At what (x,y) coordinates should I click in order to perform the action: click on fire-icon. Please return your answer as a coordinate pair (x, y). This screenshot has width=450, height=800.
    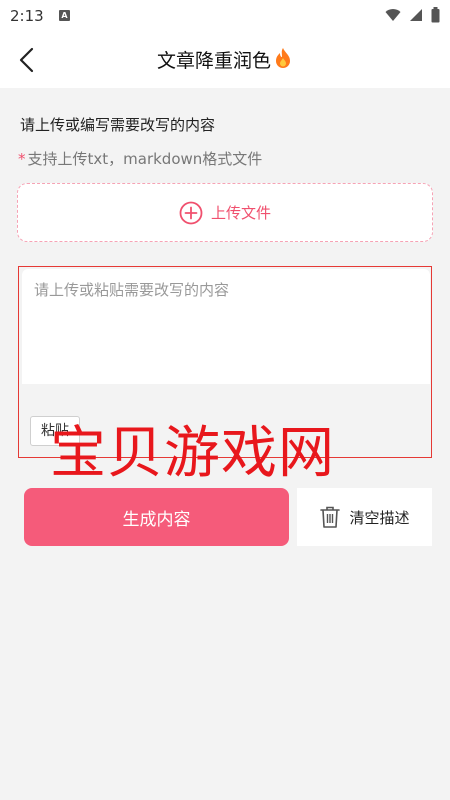
    Looking at the image, I should click on (283, 60).